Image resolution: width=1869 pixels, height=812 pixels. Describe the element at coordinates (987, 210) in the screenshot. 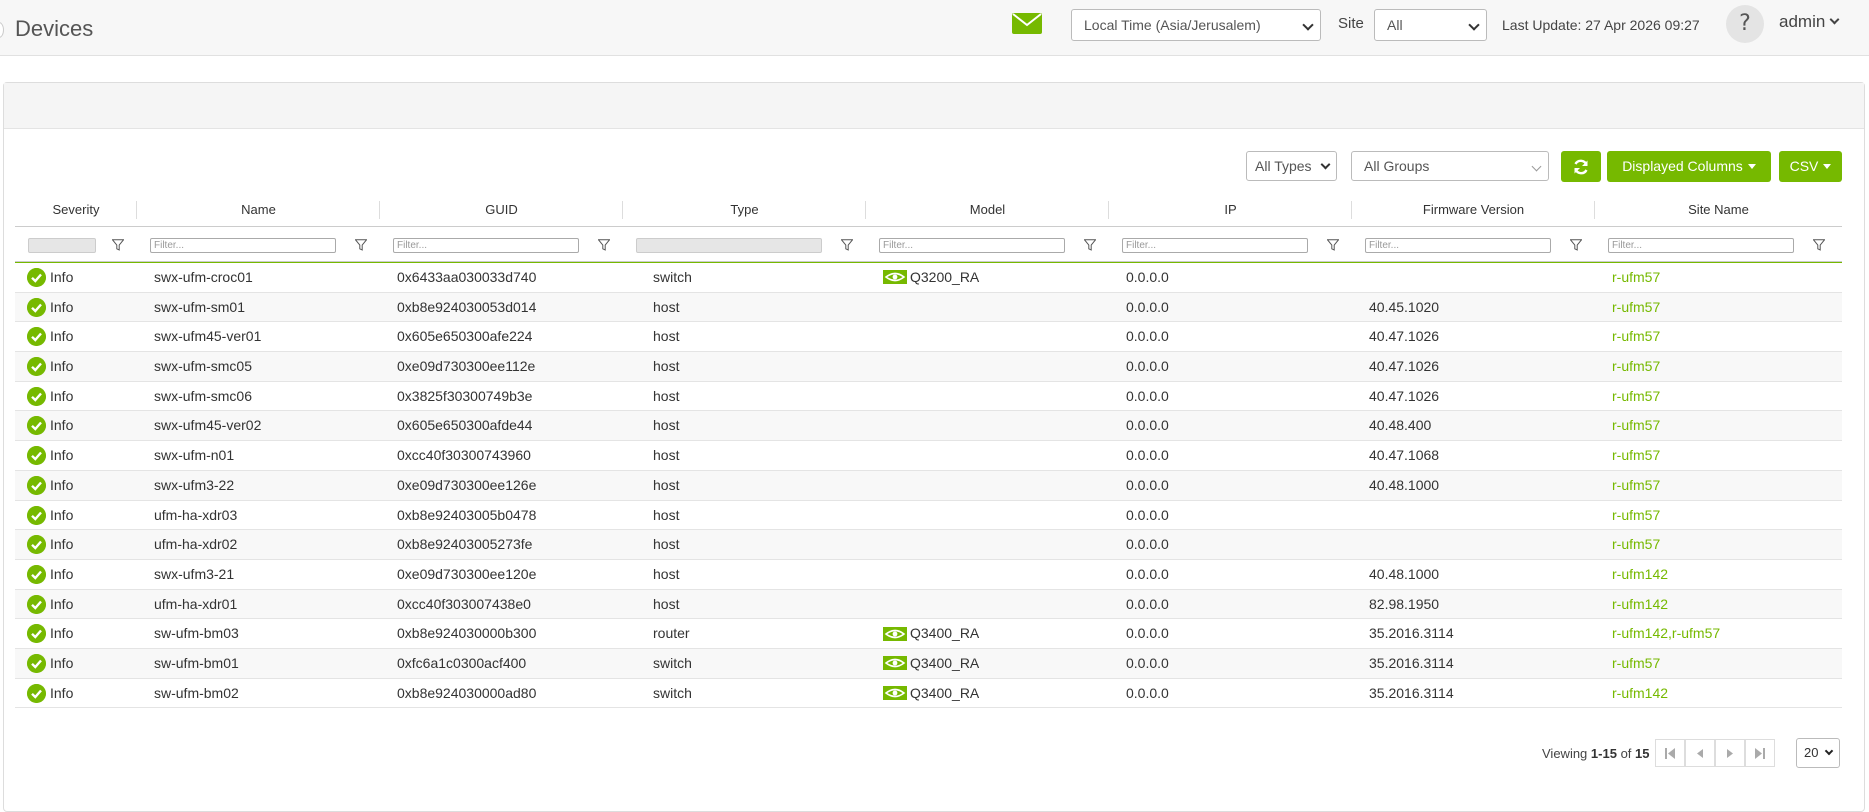

I see `column-header-model: Model` at that location.